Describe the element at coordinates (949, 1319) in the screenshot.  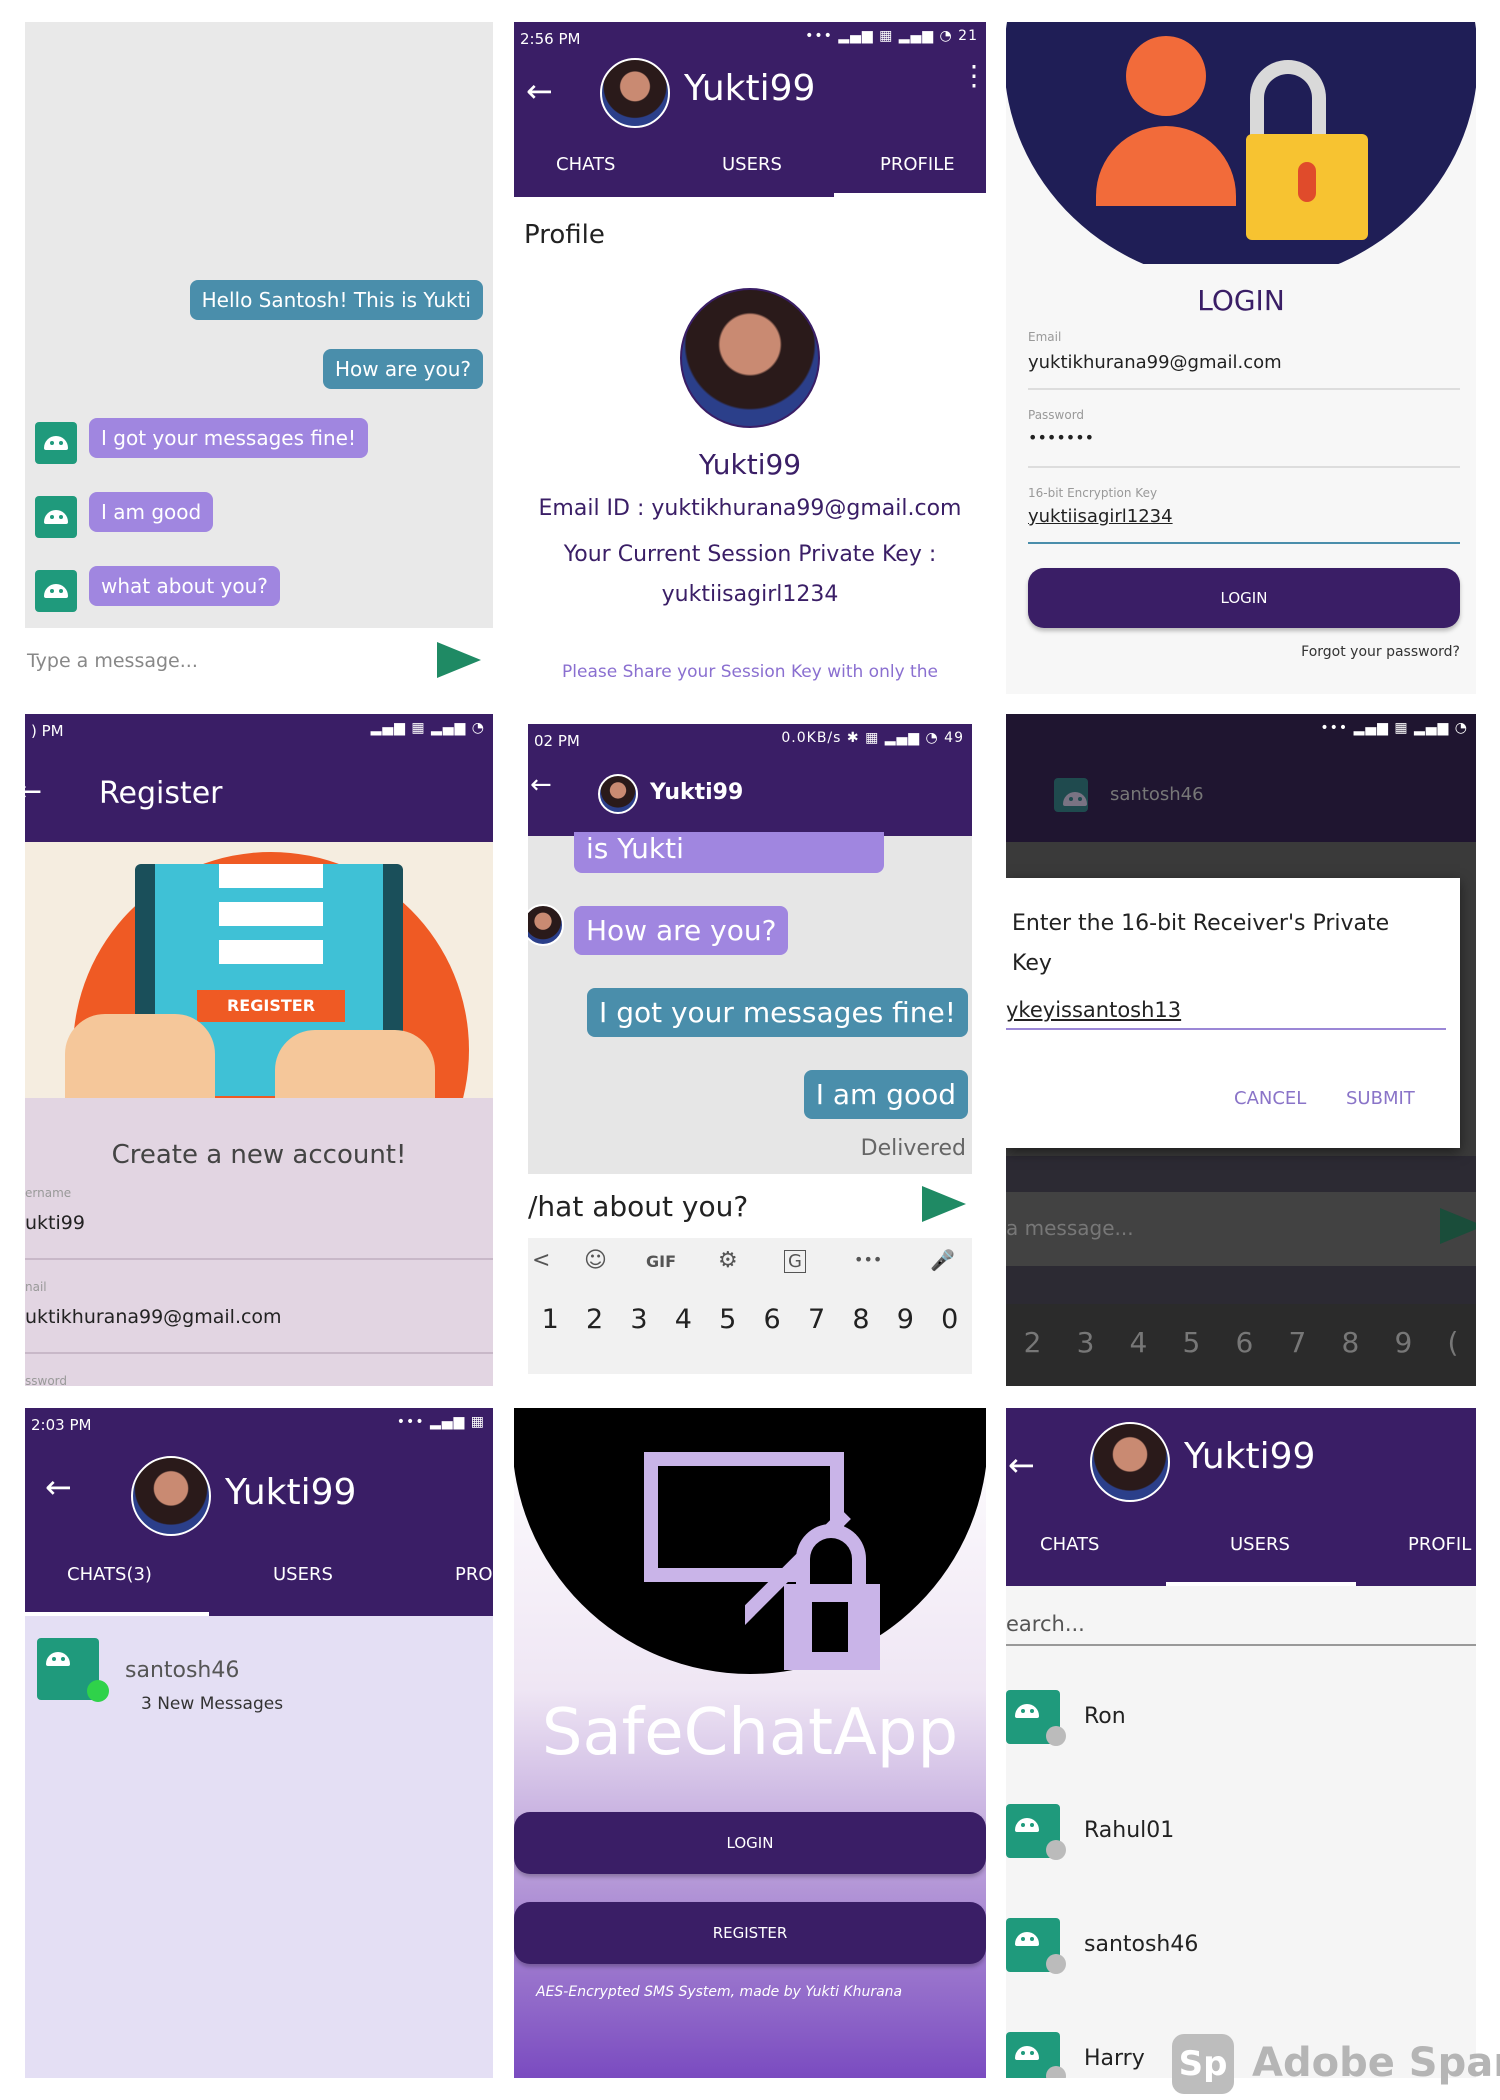
I see `key-0: 0` at that location.